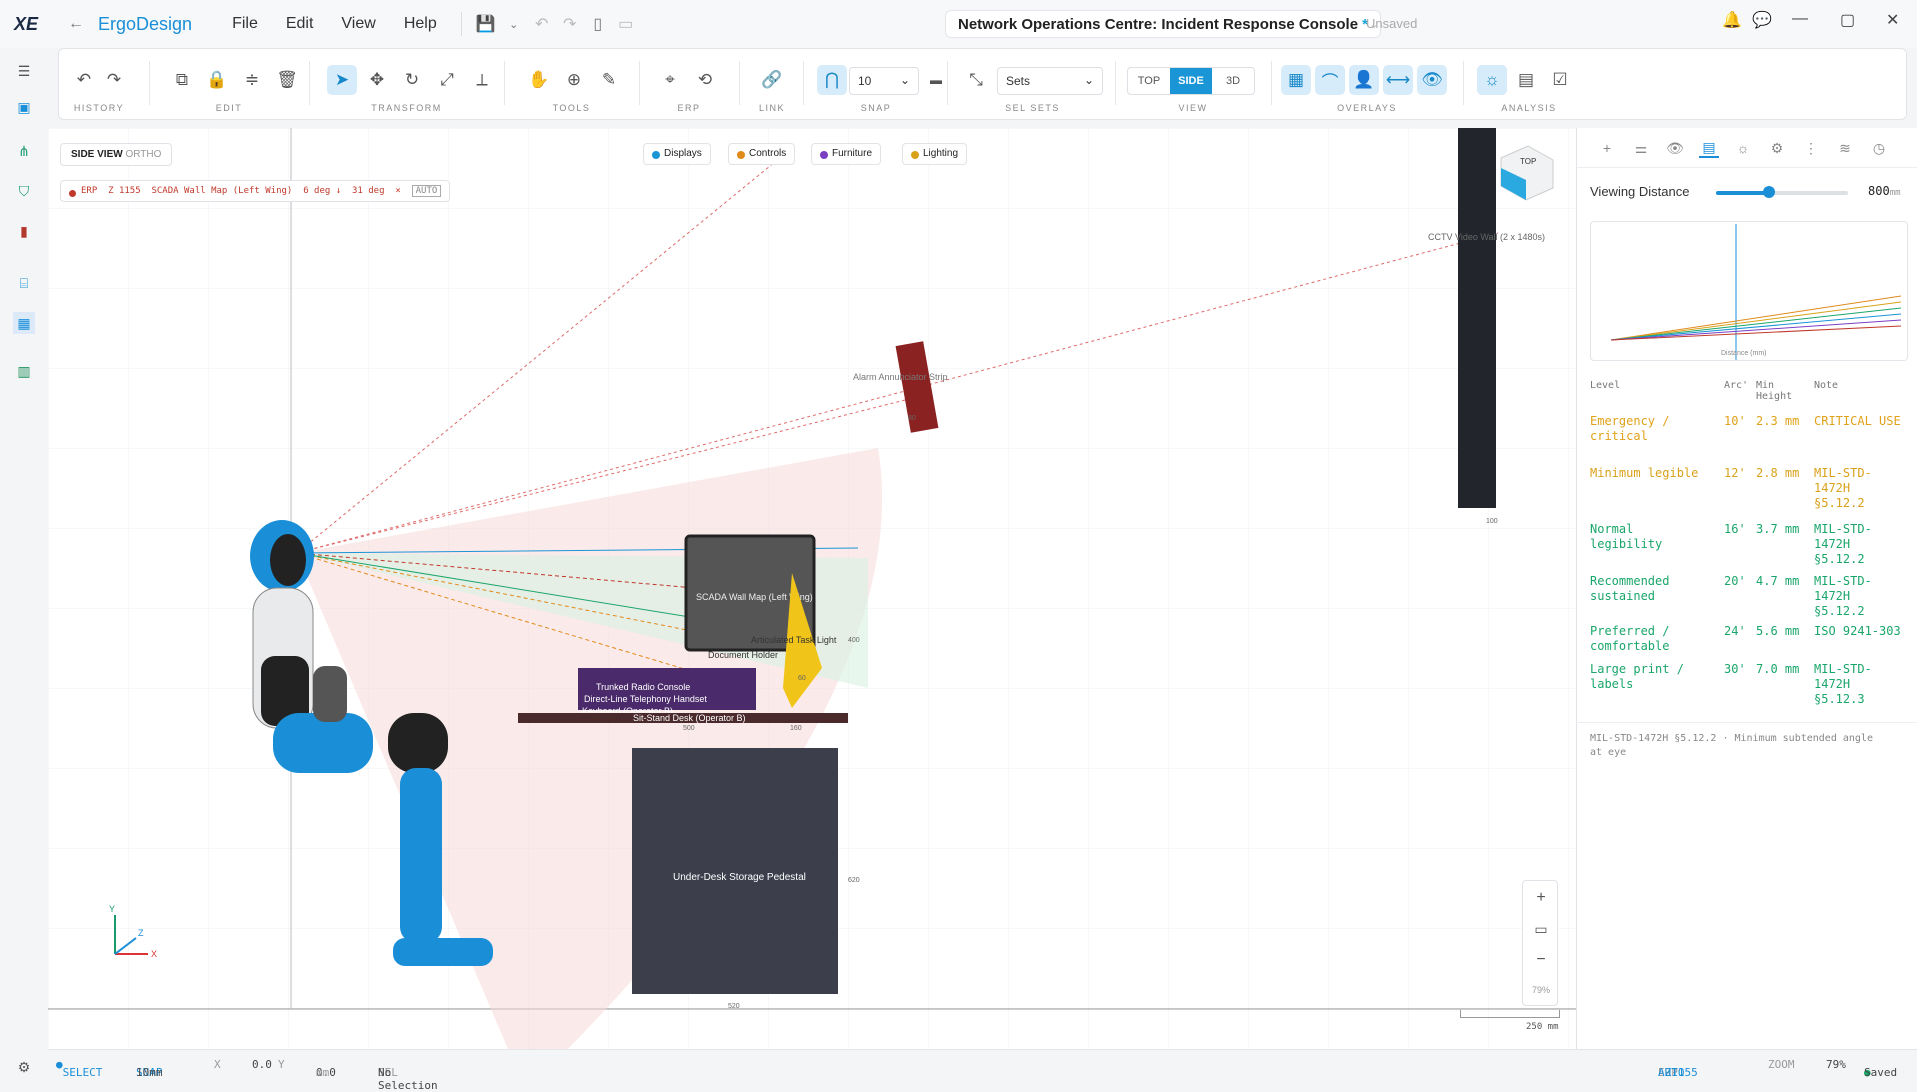  Describe the element at coordinates (1364, 80) in the screenshot. I see `manikin-overlay-button: 👤` at that location.